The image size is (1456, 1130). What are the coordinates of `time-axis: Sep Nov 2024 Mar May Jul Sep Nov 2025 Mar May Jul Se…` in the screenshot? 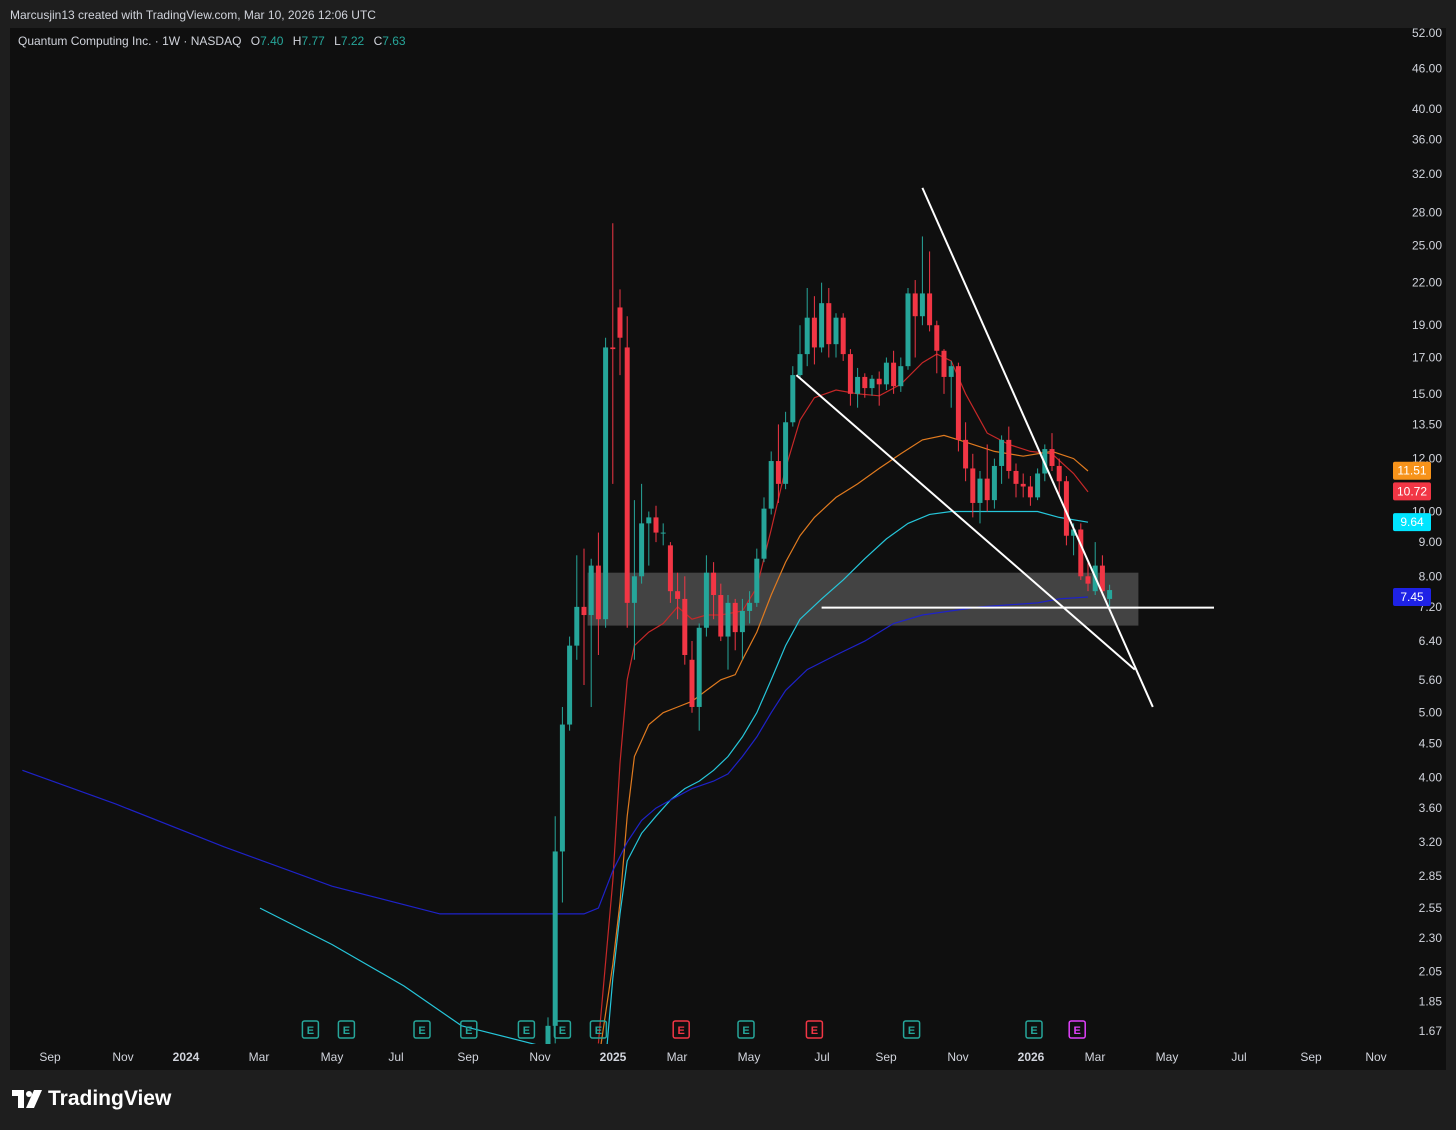 It's located at (700, 1057).